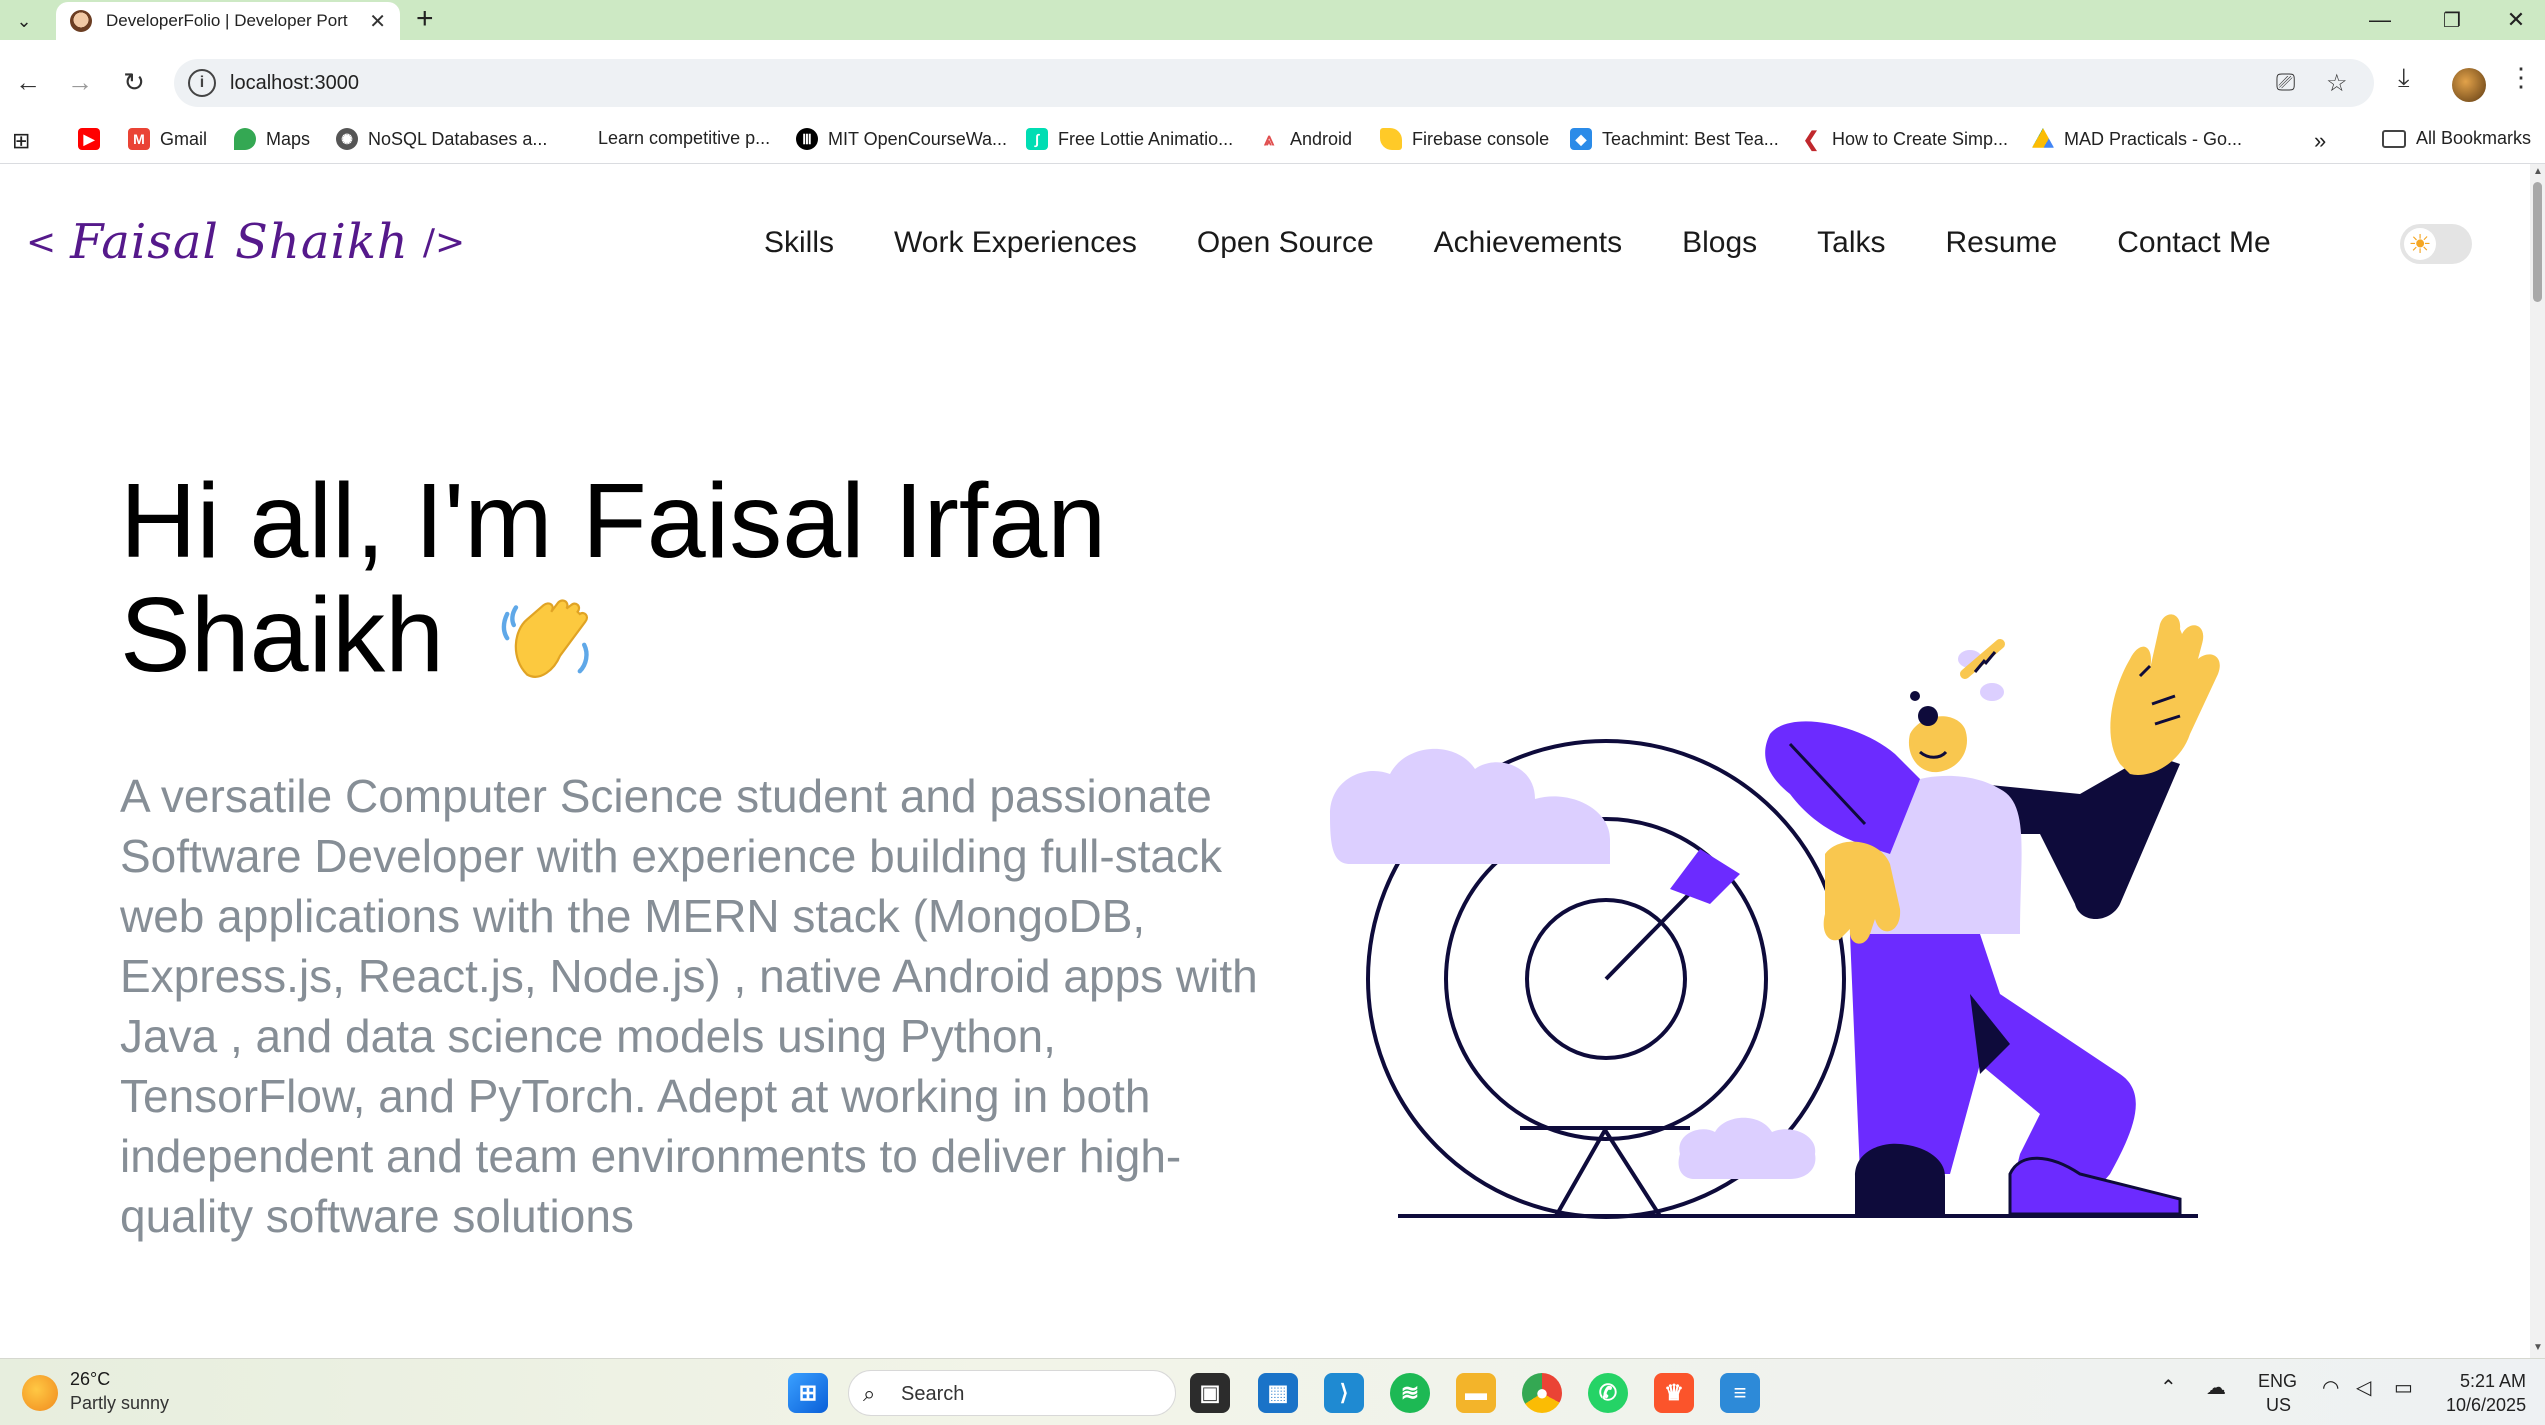 The image size is (2545, 1425). Describe the element at coordinates (24, 21) in the screenshot. I see `tab-search-chevron-icon: ⌄` at that location.